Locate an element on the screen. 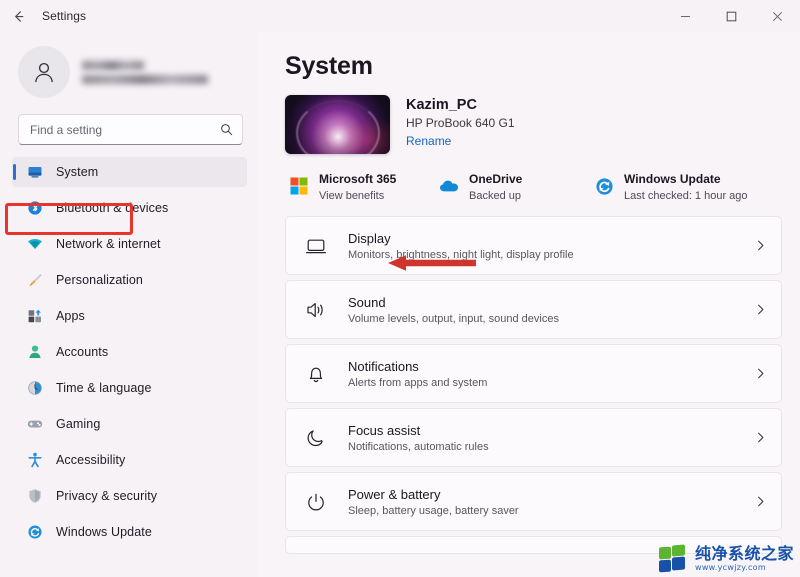  device-name: Kazim_PC is located at coordinates (441, 105).